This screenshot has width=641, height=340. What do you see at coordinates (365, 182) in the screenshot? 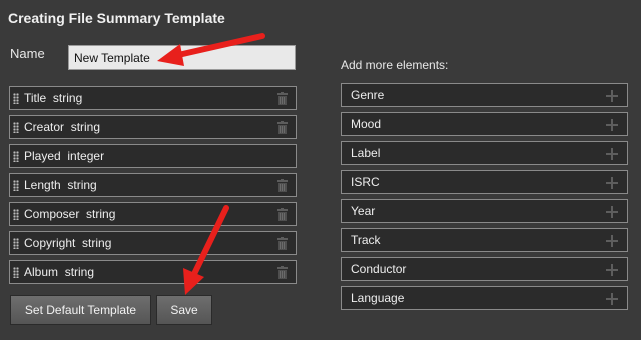
I see `element-label: ISRC` at bounding box center [365, 182].